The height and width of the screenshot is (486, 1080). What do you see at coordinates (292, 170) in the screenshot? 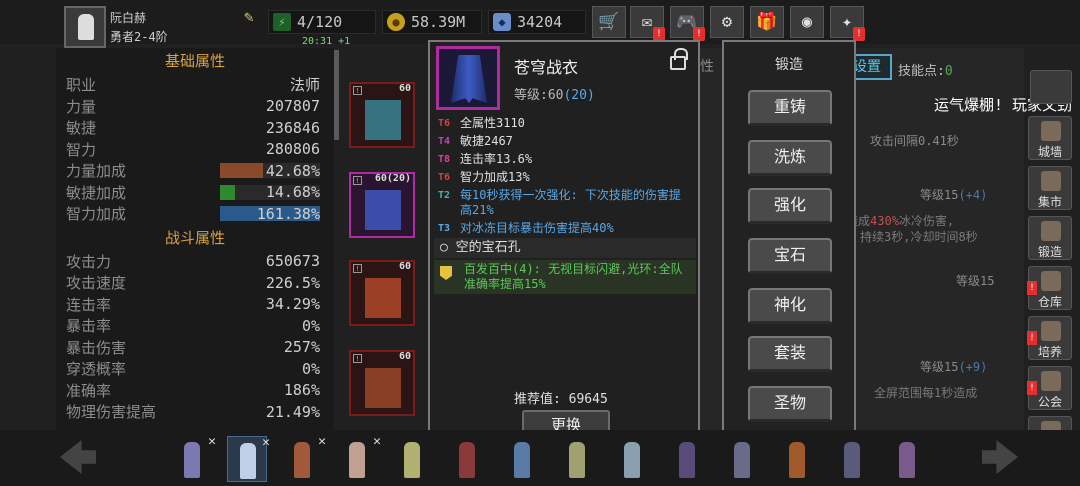
I see `stat-value: 42.68%` at bounding box center [292, 170].